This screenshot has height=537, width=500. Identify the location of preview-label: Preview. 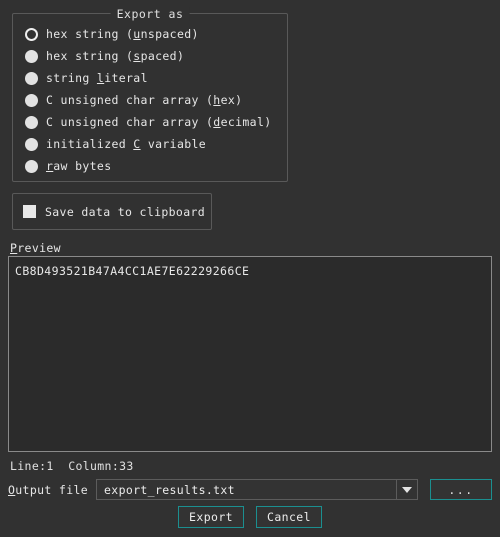
(35, 248).